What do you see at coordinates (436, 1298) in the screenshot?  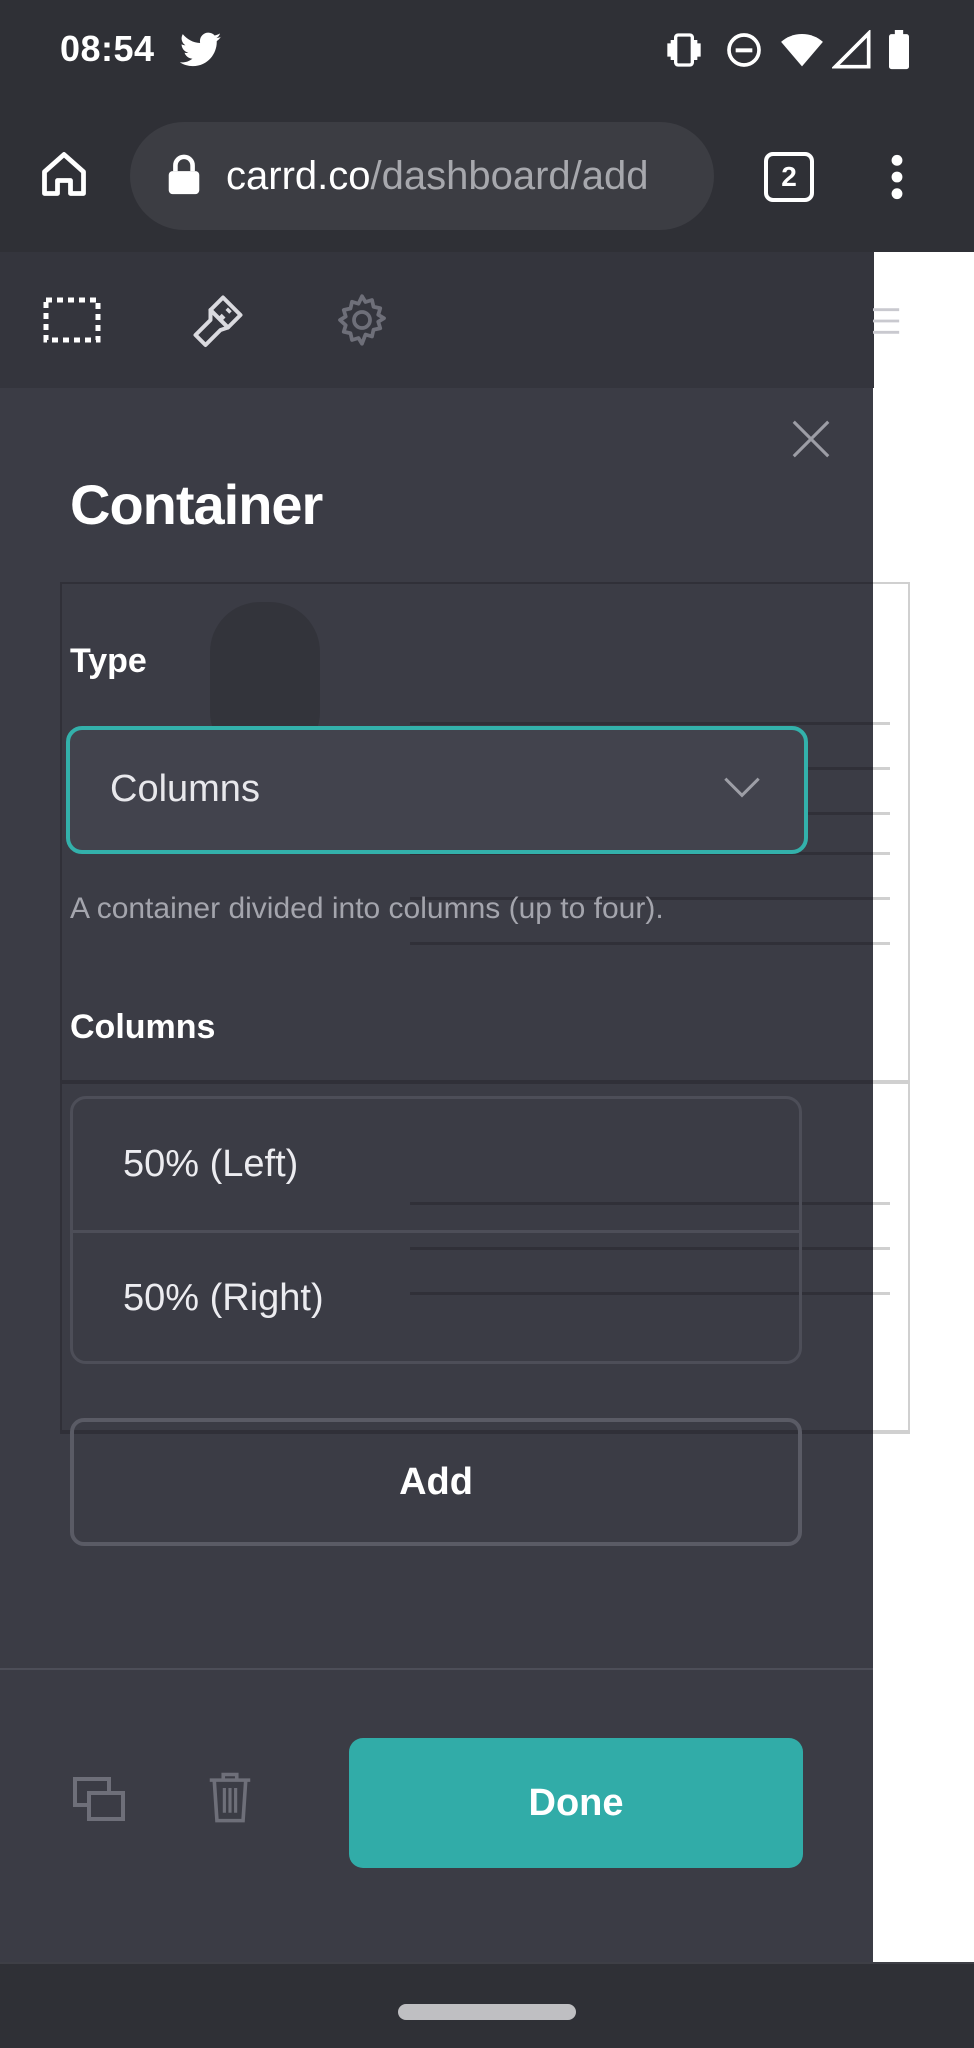 I see `column-item: 50% (Right)` at bounding box center [436, 1298].